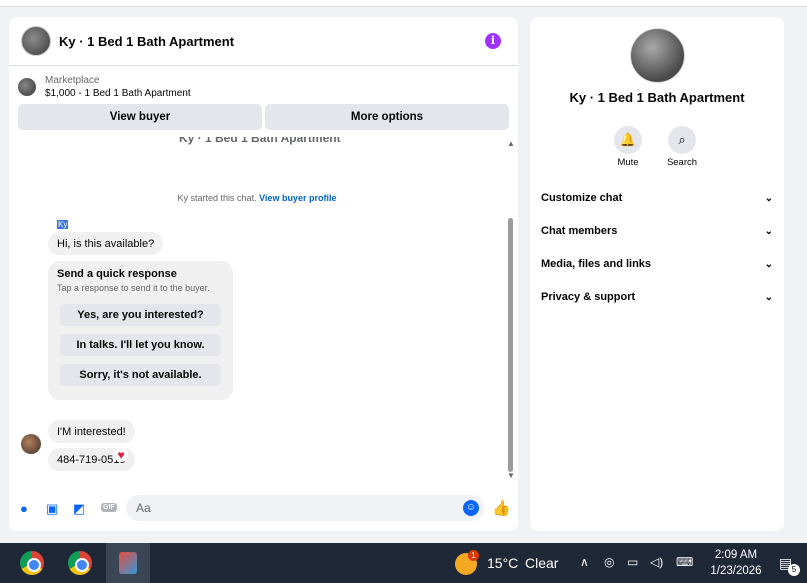 The height and width of the screenshot is (583, 807). What do you see at coordinates (91, 431) in the screenshot?
I see `message-bubble: I'M interested!` at bounding box center [91, 431].